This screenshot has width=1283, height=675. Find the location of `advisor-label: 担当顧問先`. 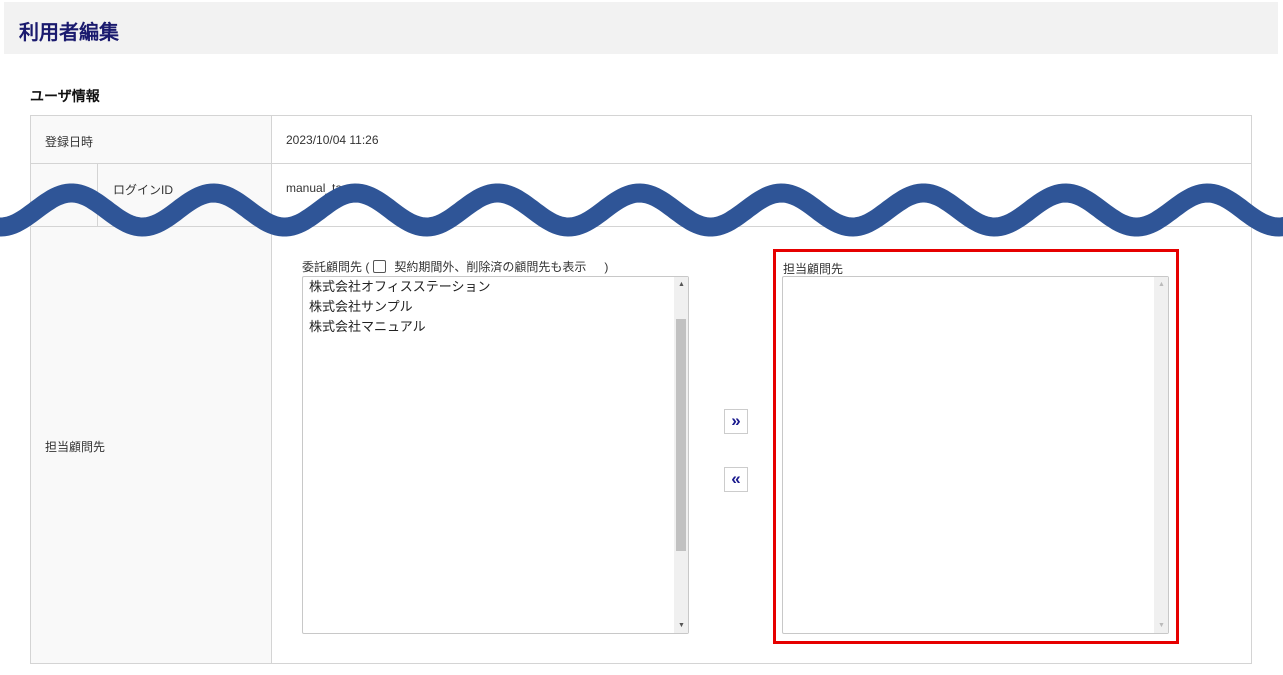

advisor-label: 担当顧問先 is located at coordinates (75, 447).